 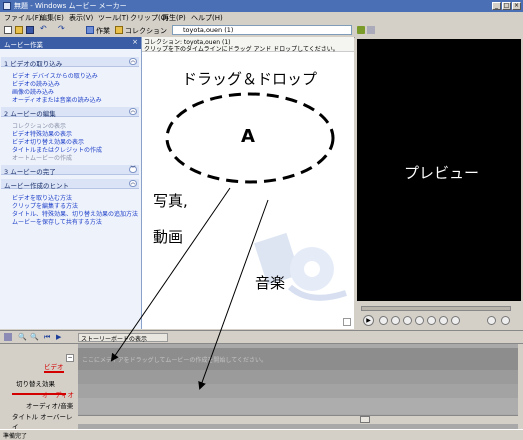 What do you see at coordinates (170, 274) in the screenshot?
I see `arrow-to-video-track` at bounding box center [170, 274].